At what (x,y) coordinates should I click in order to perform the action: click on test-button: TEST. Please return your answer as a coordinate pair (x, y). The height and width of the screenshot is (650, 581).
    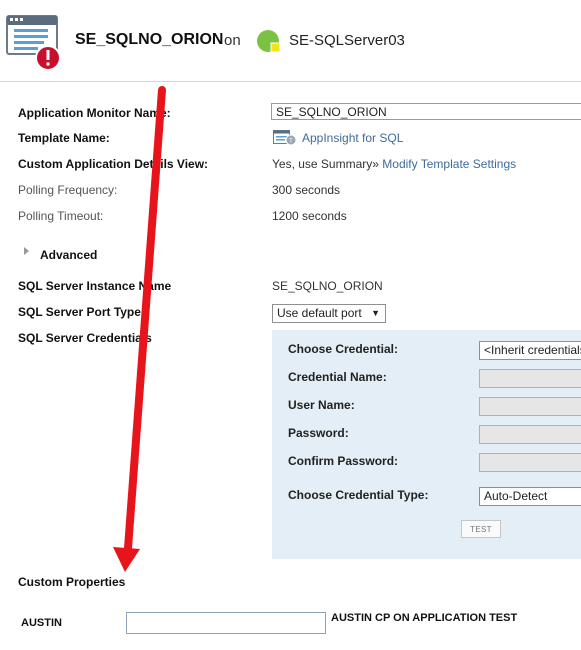
    Looking at the image, I should click on (481, 529).